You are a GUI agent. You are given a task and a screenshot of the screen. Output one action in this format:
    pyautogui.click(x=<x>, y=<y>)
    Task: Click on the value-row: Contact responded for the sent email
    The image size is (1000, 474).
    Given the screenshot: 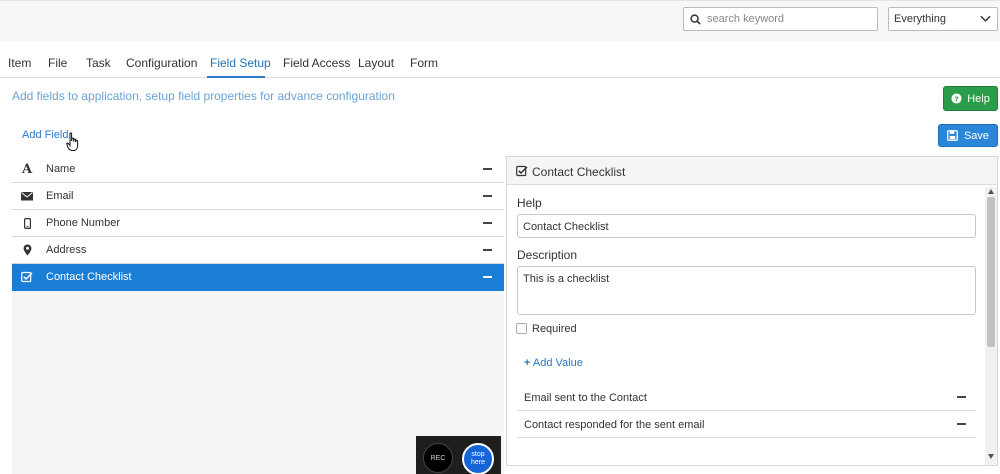 What is the action you would take?
    pyautogui.click(x=746, y=424)
    